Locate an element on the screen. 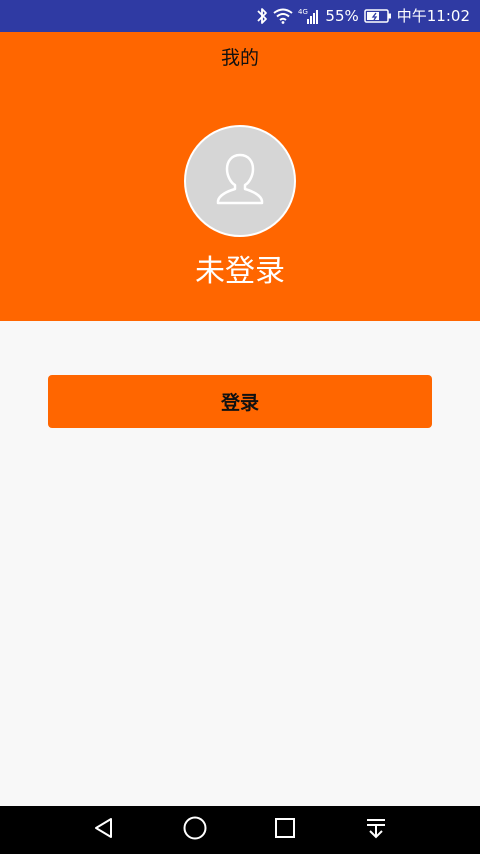 The height and width of the screenshot is (854, 480). bluetooth-icon is located at coordinates (262, 16).